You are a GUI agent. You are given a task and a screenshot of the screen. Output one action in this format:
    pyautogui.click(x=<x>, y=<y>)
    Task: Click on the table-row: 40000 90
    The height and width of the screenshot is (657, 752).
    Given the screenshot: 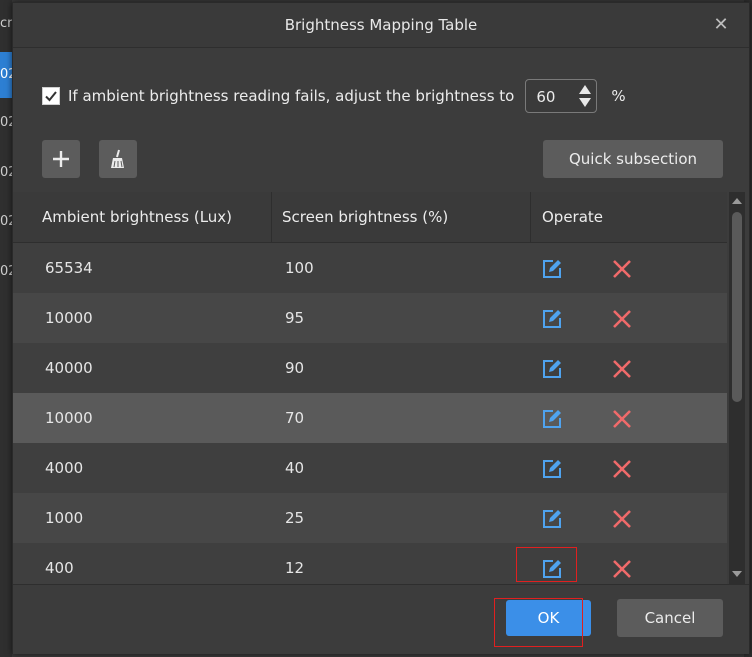 What is the action you would take?
    pyautogui.click(x=370, y=368)
    